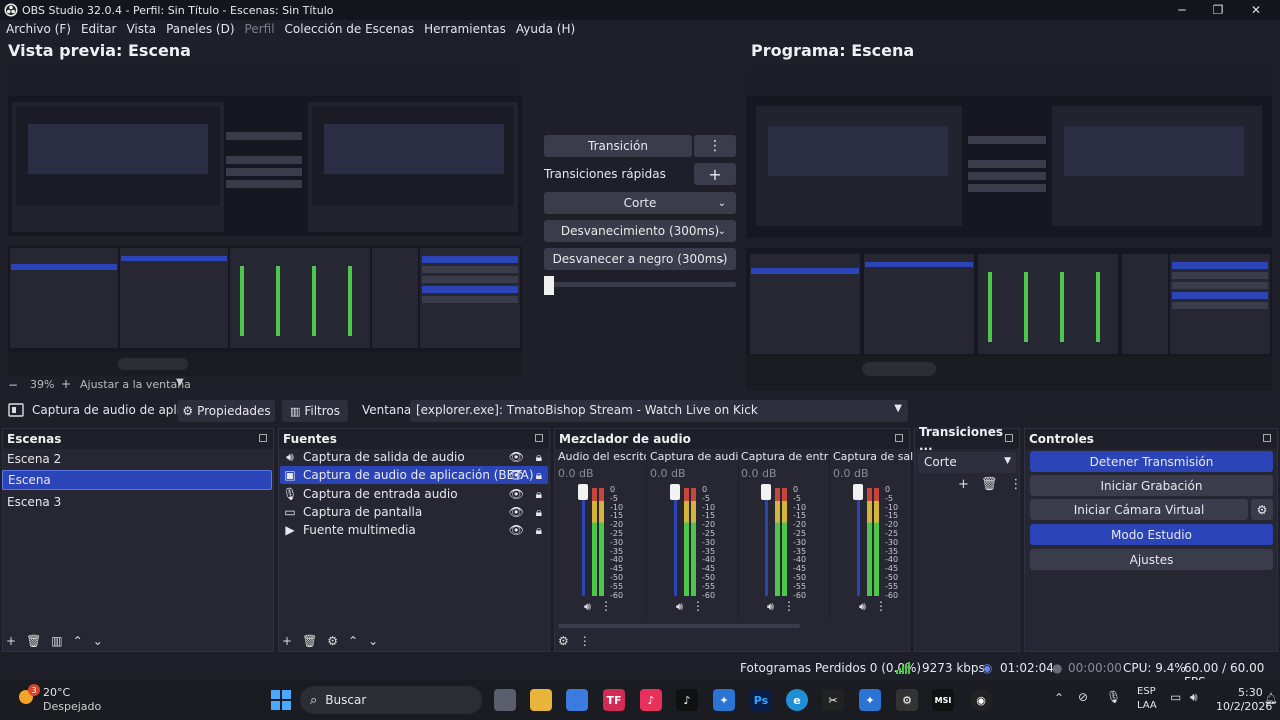 Image resolution: width=1280 pixels, height=720 pixels. What do you see at coordinates (651, 700) in the screenshot?
I see `app-music-icon: ♪` at bounding box center [651, 700].